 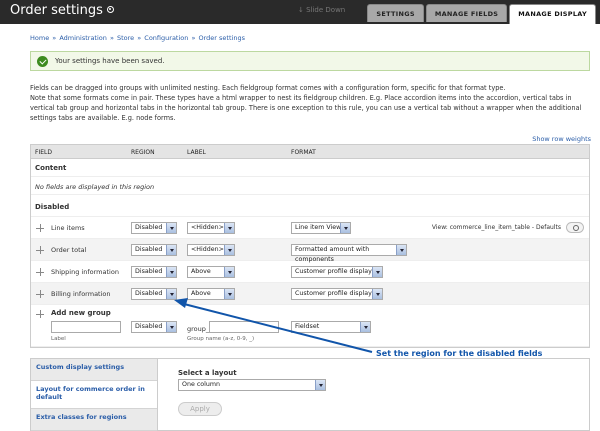 I want to click on group-label-input, so click(x=86, y=327).